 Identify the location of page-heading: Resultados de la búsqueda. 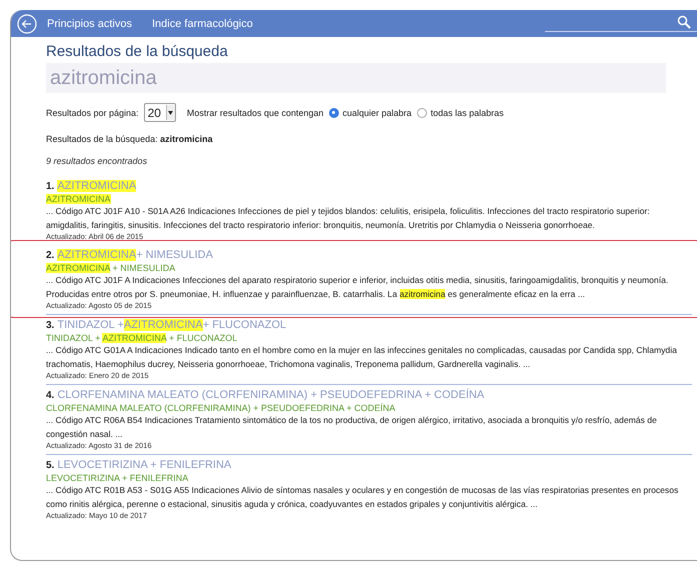
(137, 51).